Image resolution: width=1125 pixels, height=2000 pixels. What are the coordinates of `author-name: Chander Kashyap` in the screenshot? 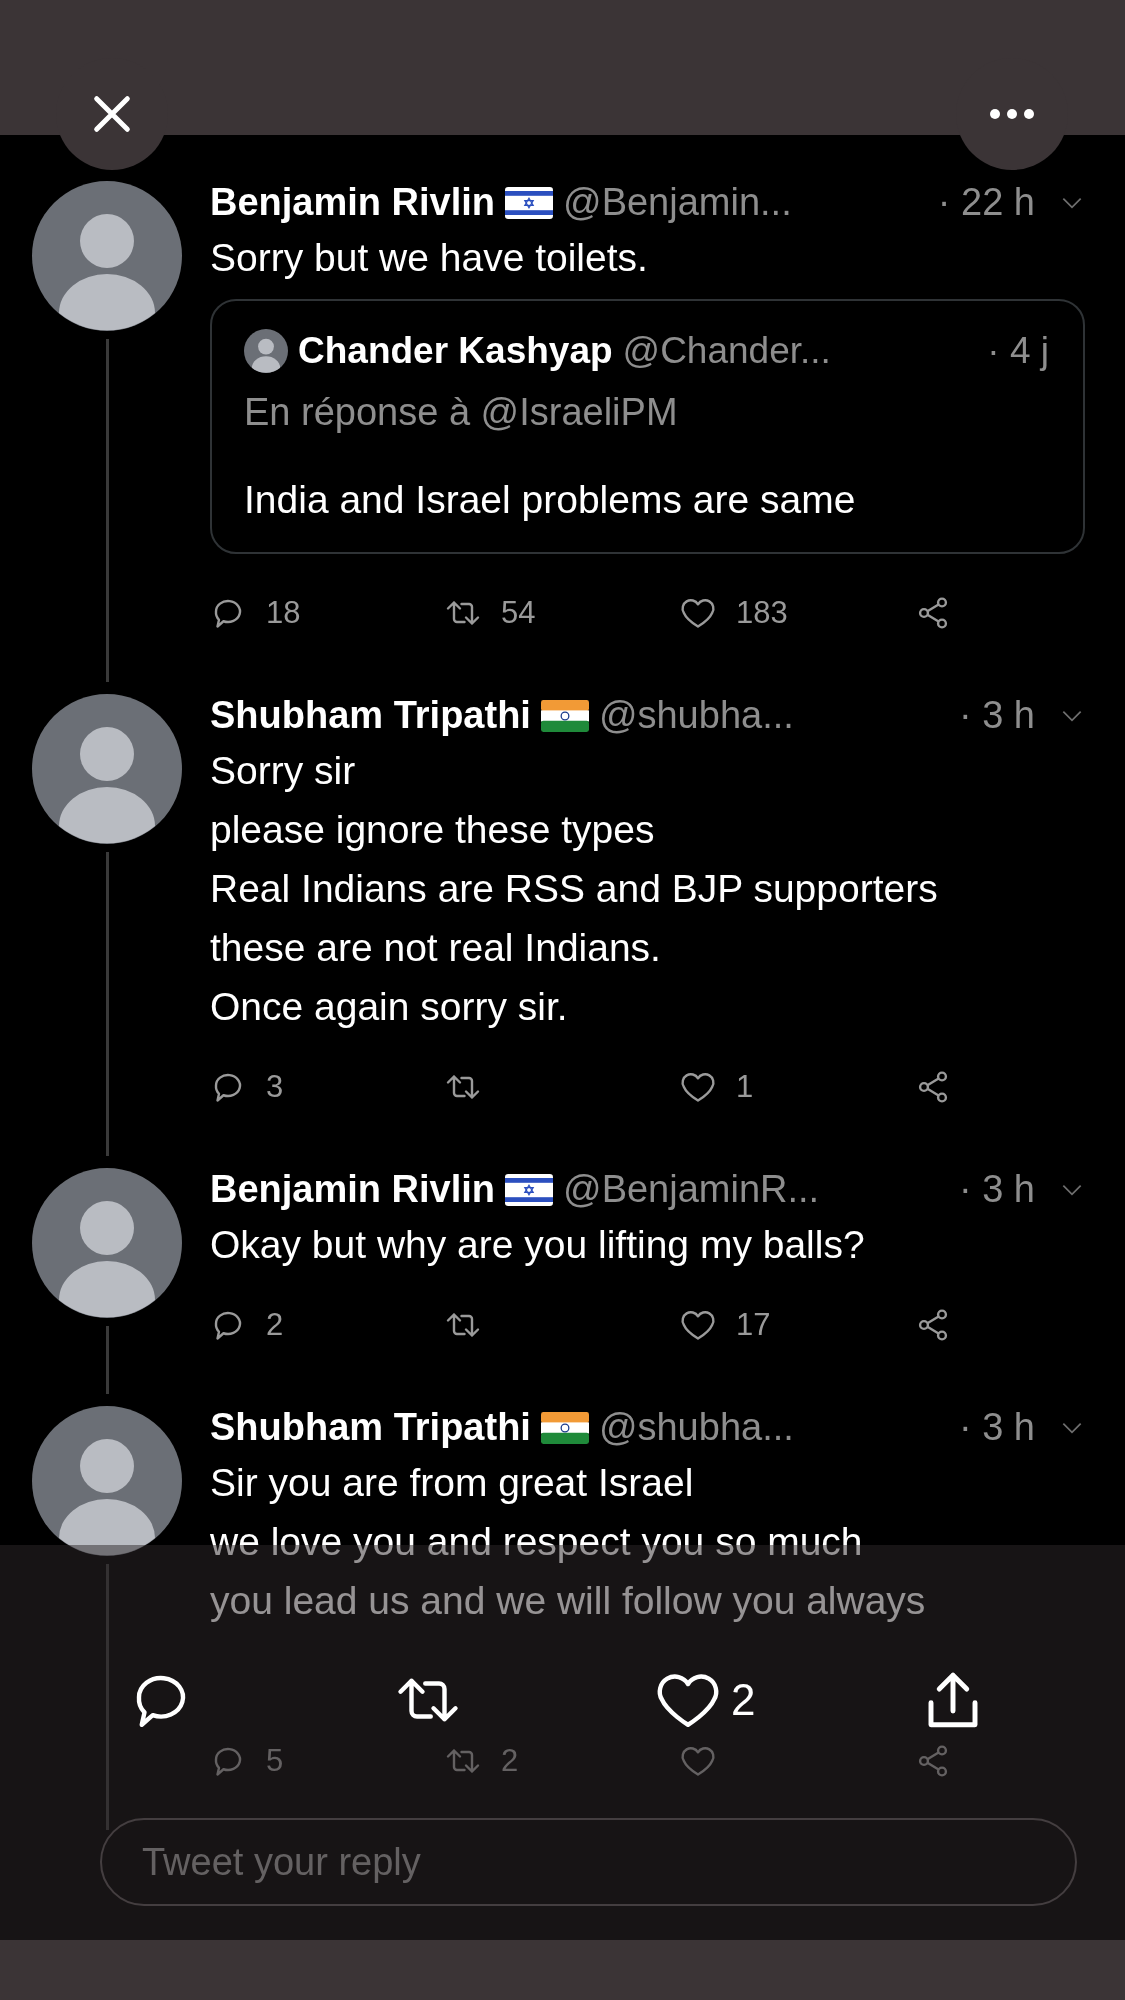 It's located at (455, 351).